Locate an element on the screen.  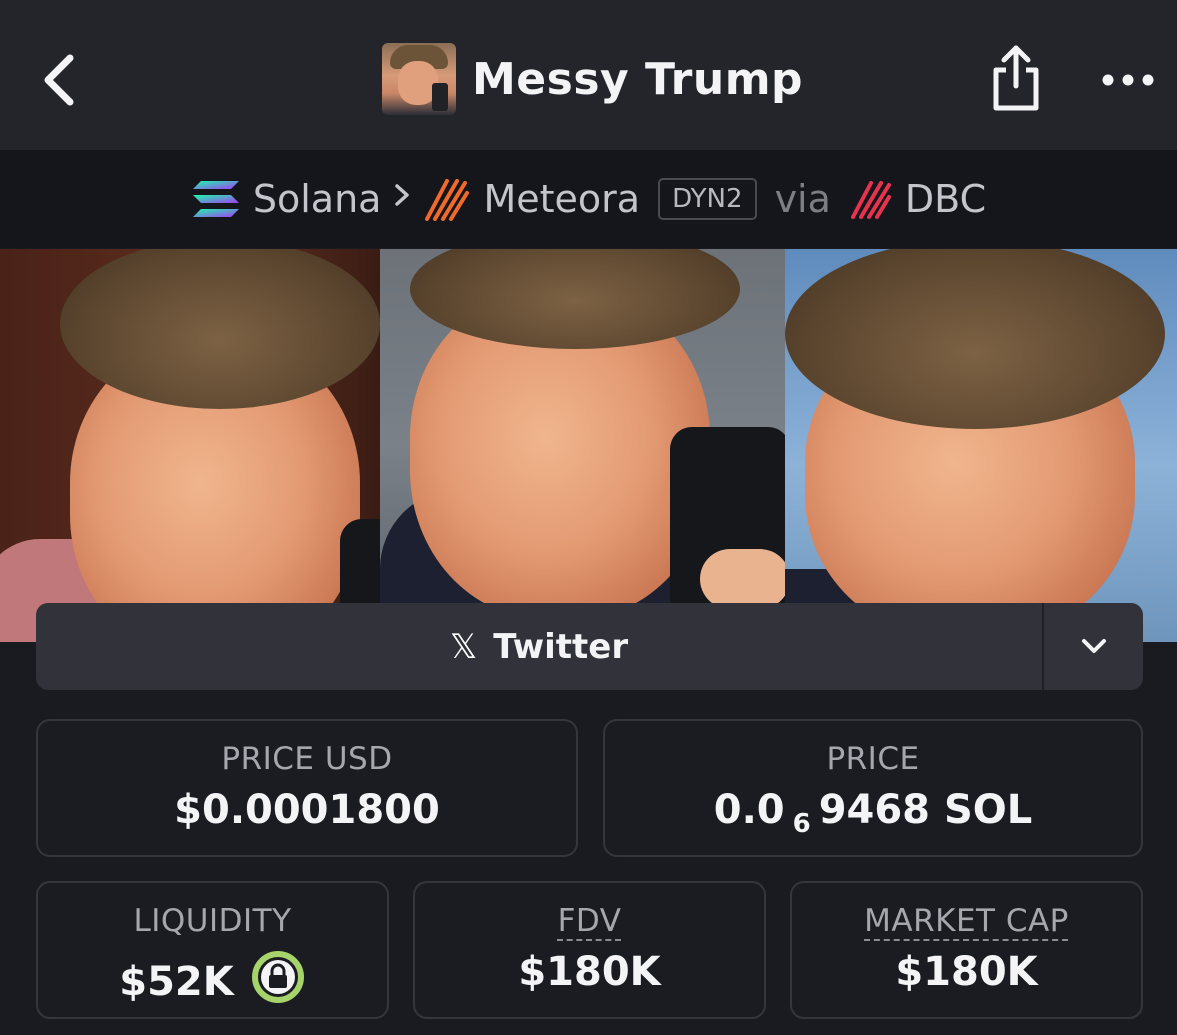
chain-breadcrumb: Solana Meteora DYN2 via DBC is located at coordinates (588, 199).